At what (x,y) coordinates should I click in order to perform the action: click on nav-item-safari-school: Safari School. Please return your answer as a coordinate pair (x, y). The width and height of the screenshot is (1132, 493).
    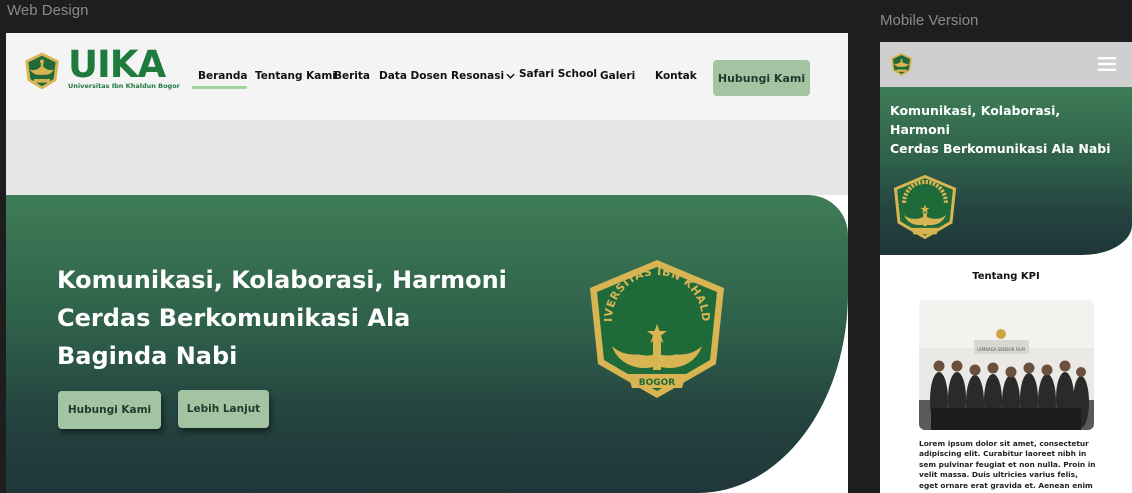
    Looking at the image, I should click on (558, 74).